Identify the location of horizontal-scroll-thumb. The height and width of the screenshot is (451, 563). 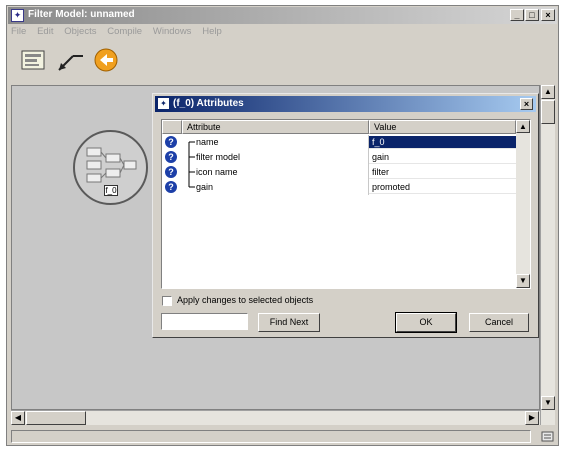
(56, 418).